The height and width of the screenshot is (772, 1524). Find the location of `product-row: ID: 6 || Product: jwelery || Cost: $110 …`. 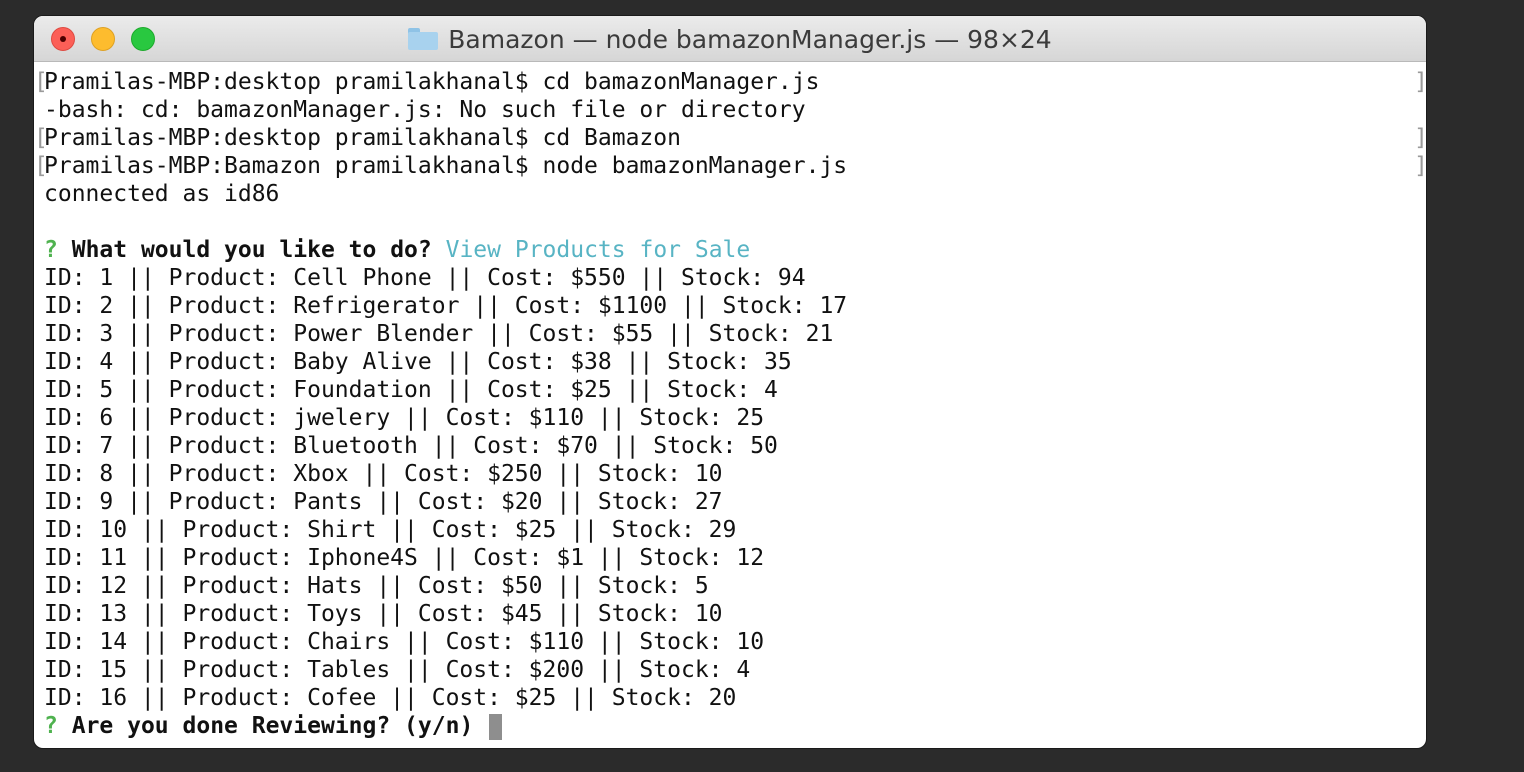

product-row: ID: 6 || Product: jwelery || Cost: $110 … is located at coordinates (404, 418).